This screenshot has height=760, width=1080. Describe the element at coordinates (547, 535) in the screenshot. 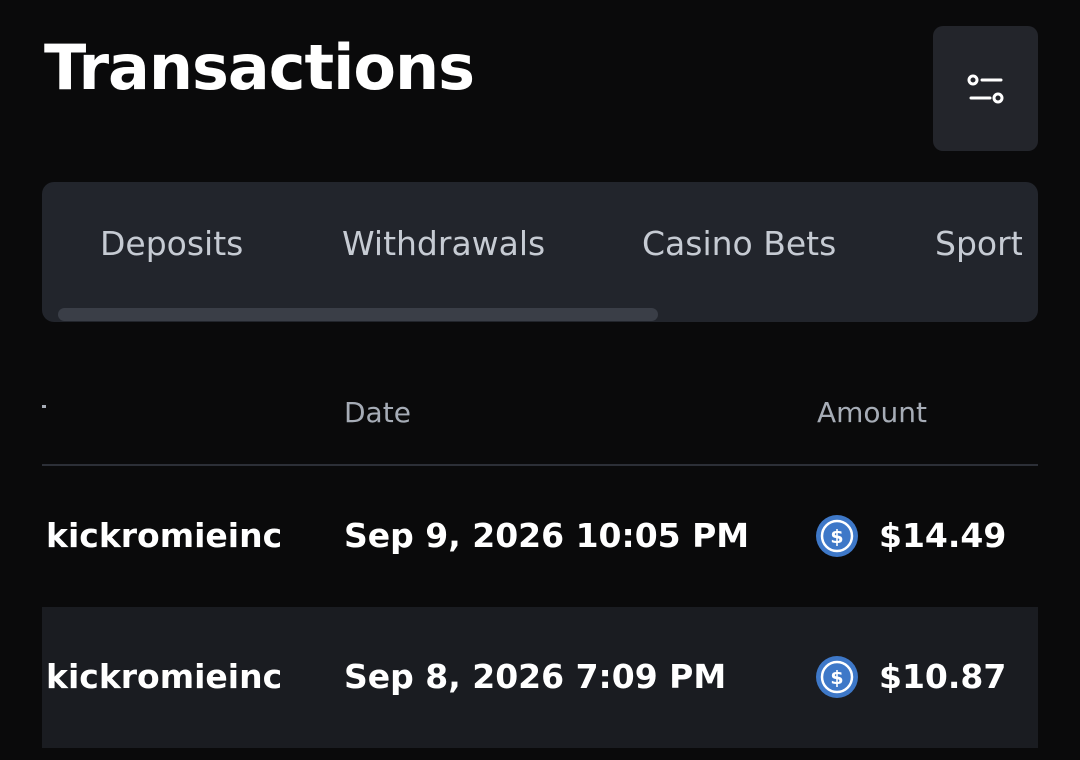

I see `row-date: Sep 9, 2026 10:05 PM` at that location.